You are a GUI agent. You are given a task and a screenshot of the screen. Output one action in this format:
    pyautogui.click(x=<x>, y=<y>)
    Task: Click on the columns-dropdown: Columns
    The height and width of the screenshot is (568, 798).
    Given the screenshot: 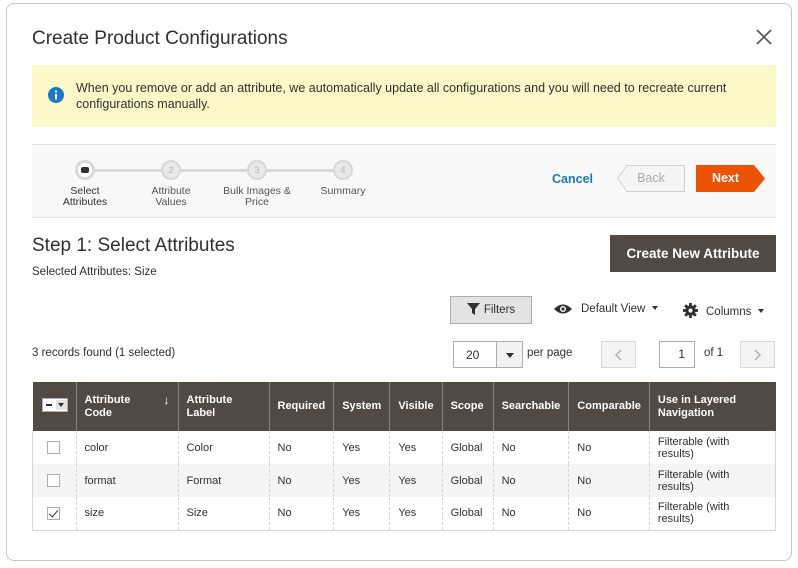 What is the action you would take?
    pyautogui.click(x=724, y=310)
    